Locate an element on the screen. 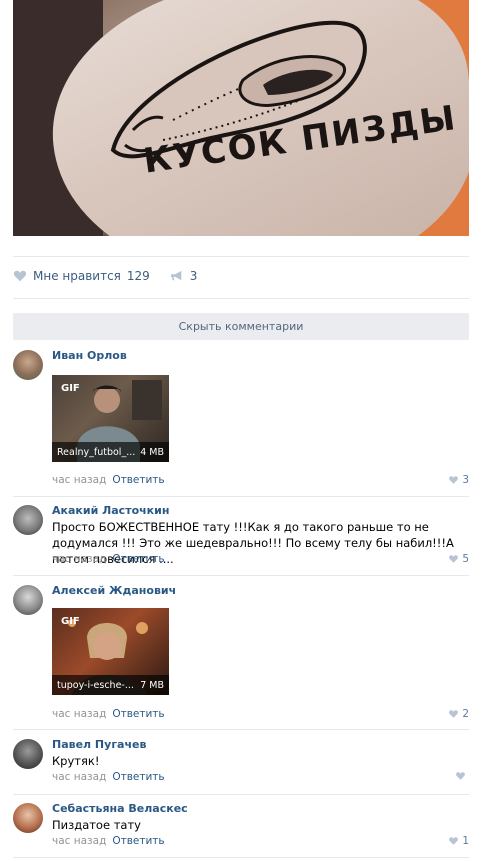  comment-author: Павел Пугачев is located at coordinates (99, 744).